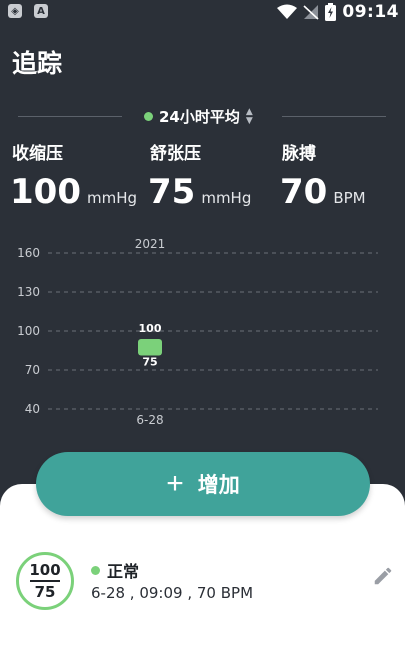 This screenshot has height=672, width=405. I want to click on battery-icon, so click(331, 12).